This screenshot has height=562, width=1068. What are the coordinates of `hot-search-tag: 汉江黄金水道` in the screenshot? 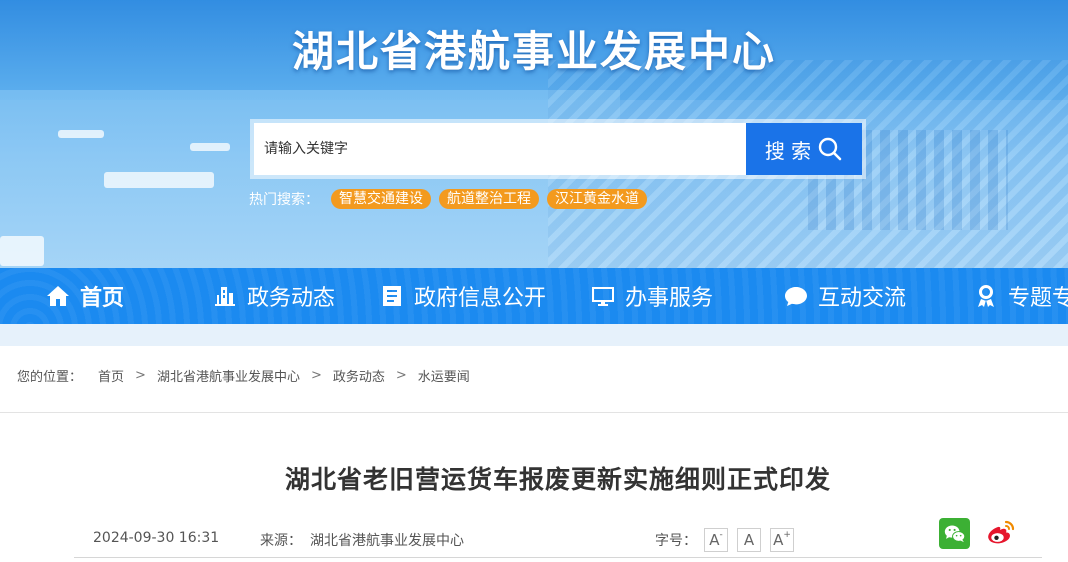 It's located at (597, 199).